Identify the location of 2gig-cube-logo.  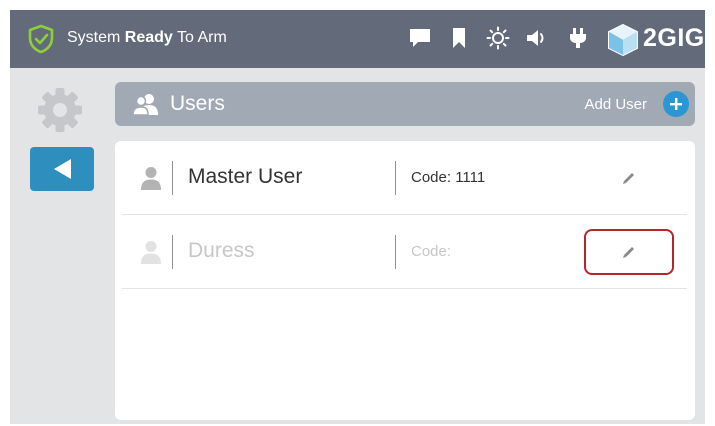
(623, 40).